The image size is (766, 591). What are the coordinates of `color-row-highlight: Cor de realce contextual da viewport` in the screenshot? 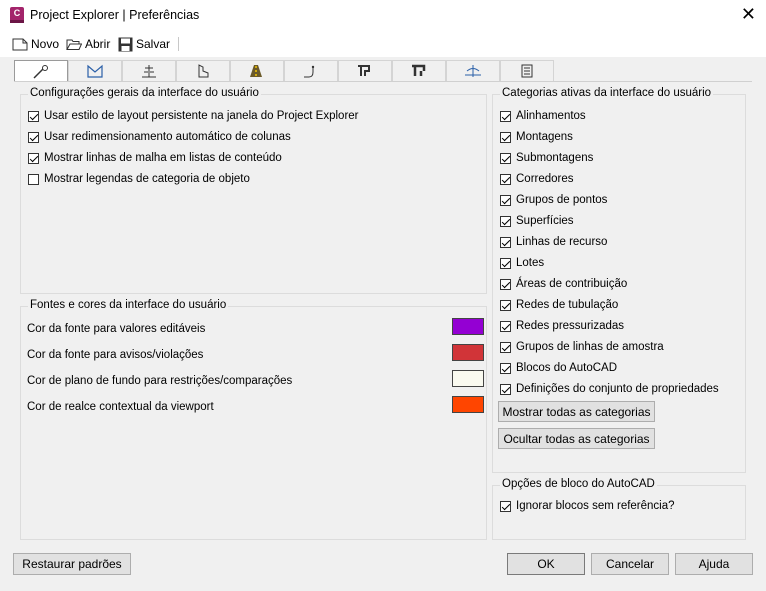 It's located at (120, 407).